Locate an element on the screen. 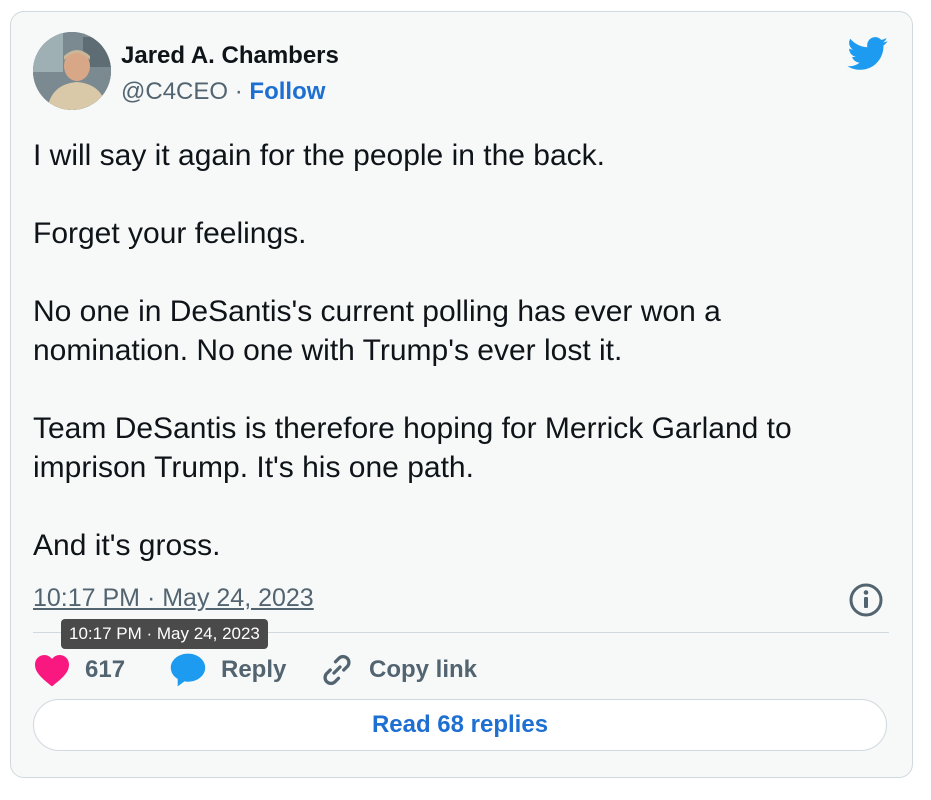 This screenshot has width=931, height=800. link-icon is located at coordinates (337, 670).